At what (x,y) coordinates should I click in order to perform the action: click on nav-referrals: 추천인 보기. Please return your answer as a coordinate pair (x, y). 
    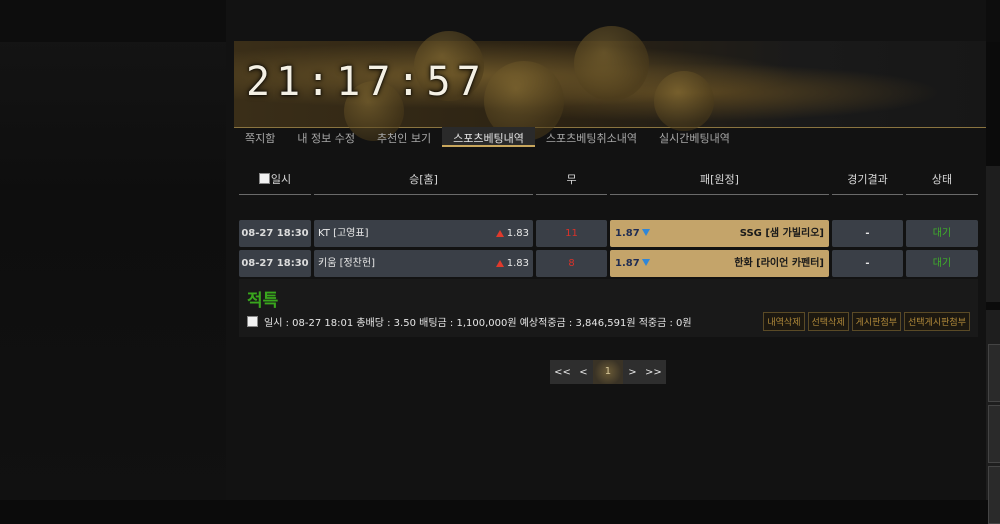
    Looking at the image, I should click on (404, 137).